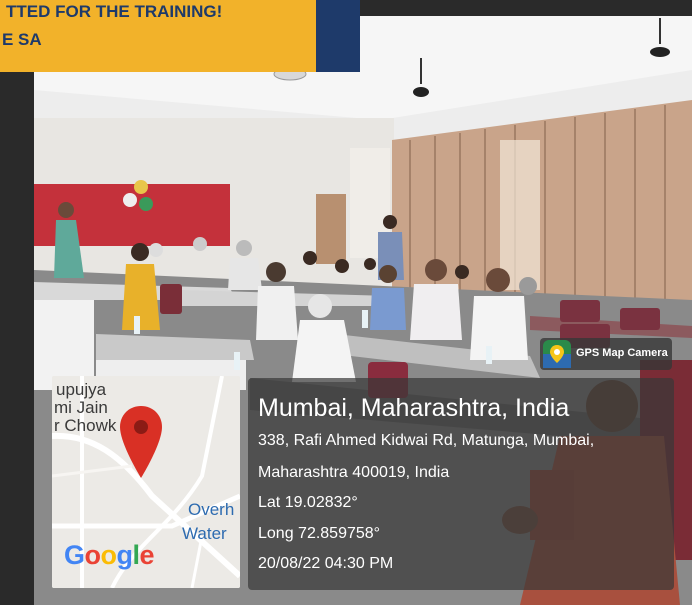  Describe the element at coordinates (180, 36) in the screenshot. I see `training-banner: TTED FOR THE TRAINING! E SA` at that location.